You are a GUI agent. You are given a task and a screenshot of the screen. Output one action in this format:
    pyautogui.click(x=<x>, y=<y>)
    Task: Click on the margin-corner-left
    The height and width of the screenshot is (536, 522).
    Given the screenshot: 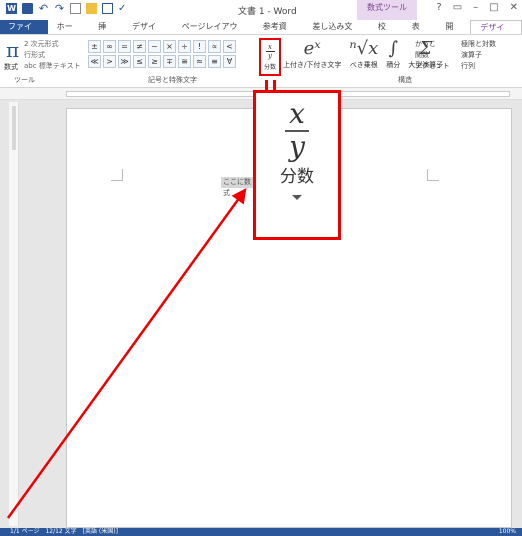 What is the action you would take?
    pyautogui.click(x=117, y=175)
    